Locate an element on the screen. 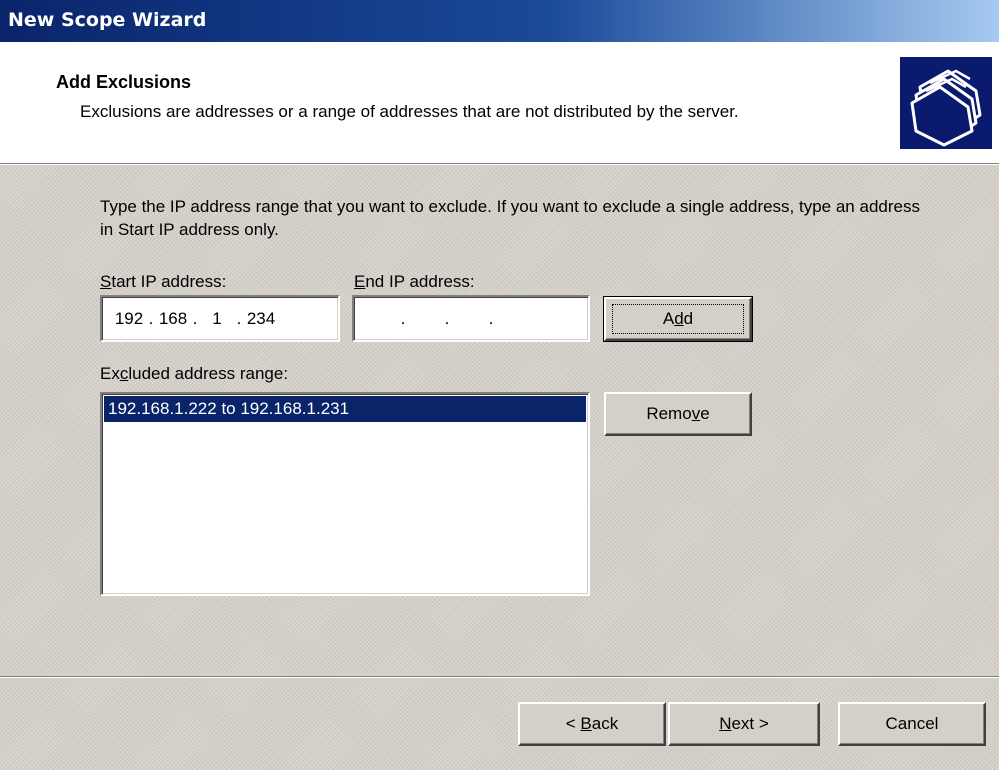 This screenshot has height=770, width=999. page-title: Add Exclusions is located at coordinates (124, 82).